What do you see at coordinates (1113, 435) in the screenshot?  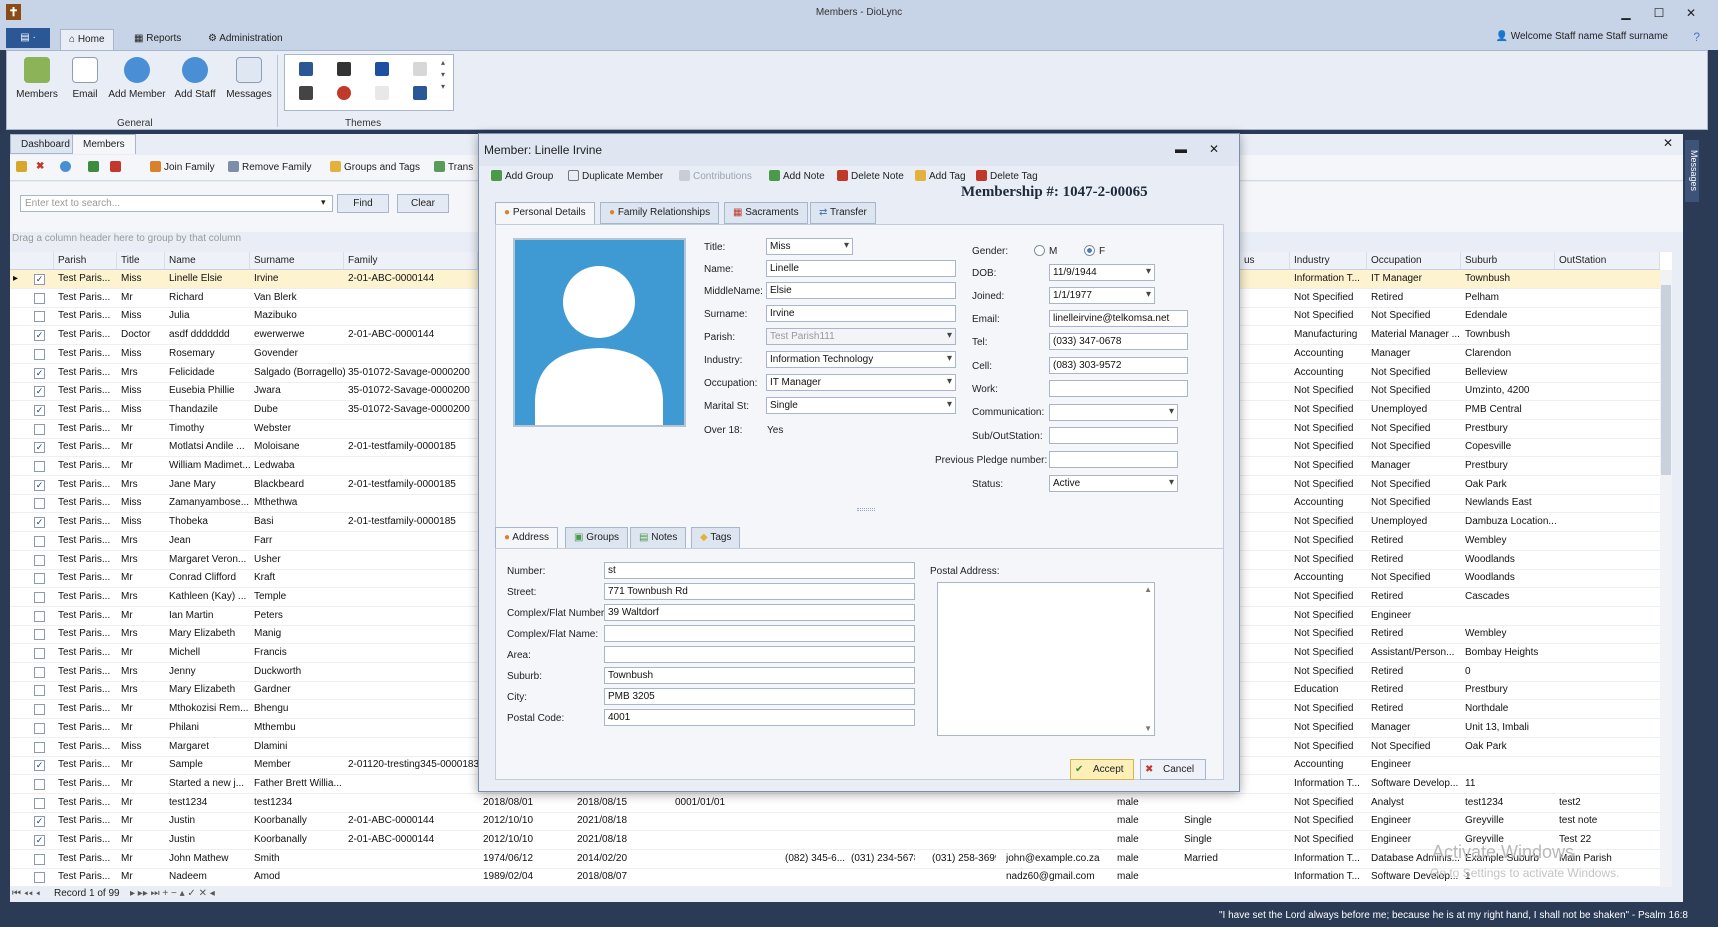 I see `sub-outstation-field` at bounding box center [1113, 435].